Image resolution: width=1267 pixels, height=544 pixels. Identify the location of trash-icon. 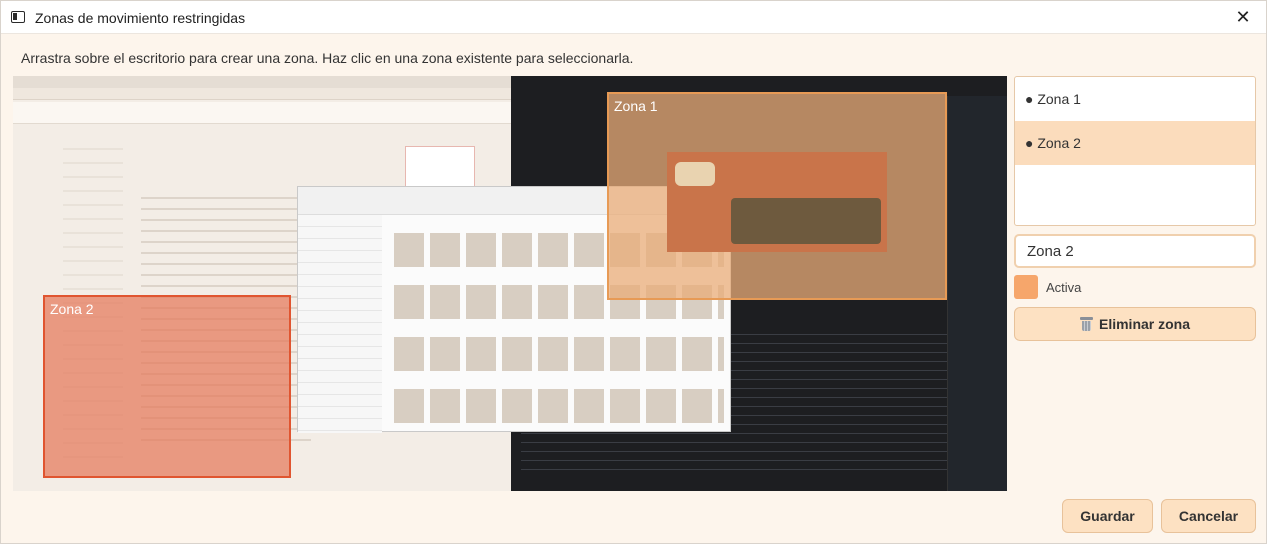
(1086, 324).